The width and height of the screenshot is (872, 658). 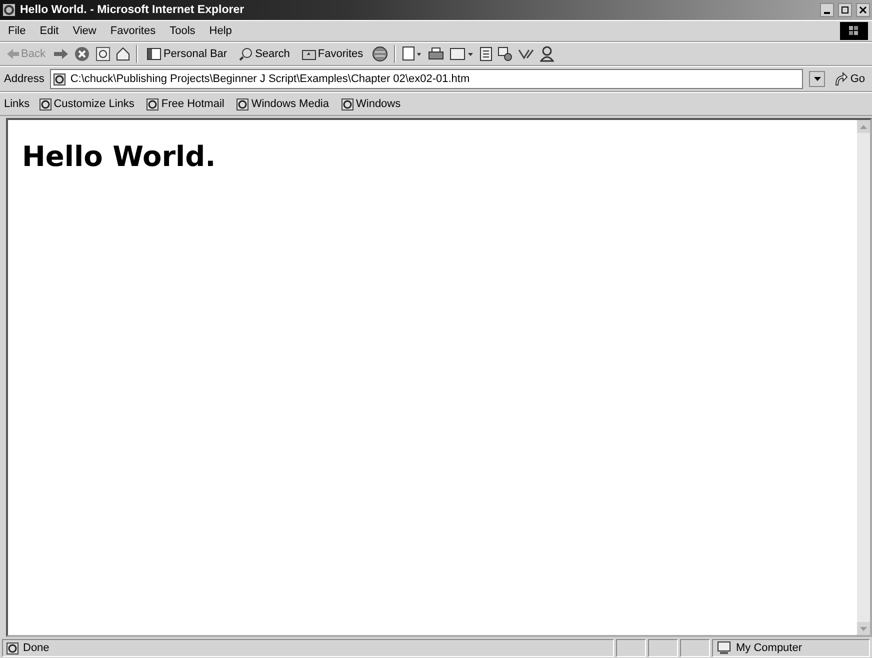 I want to click on dropdown-button, so click(x=817, y=79).